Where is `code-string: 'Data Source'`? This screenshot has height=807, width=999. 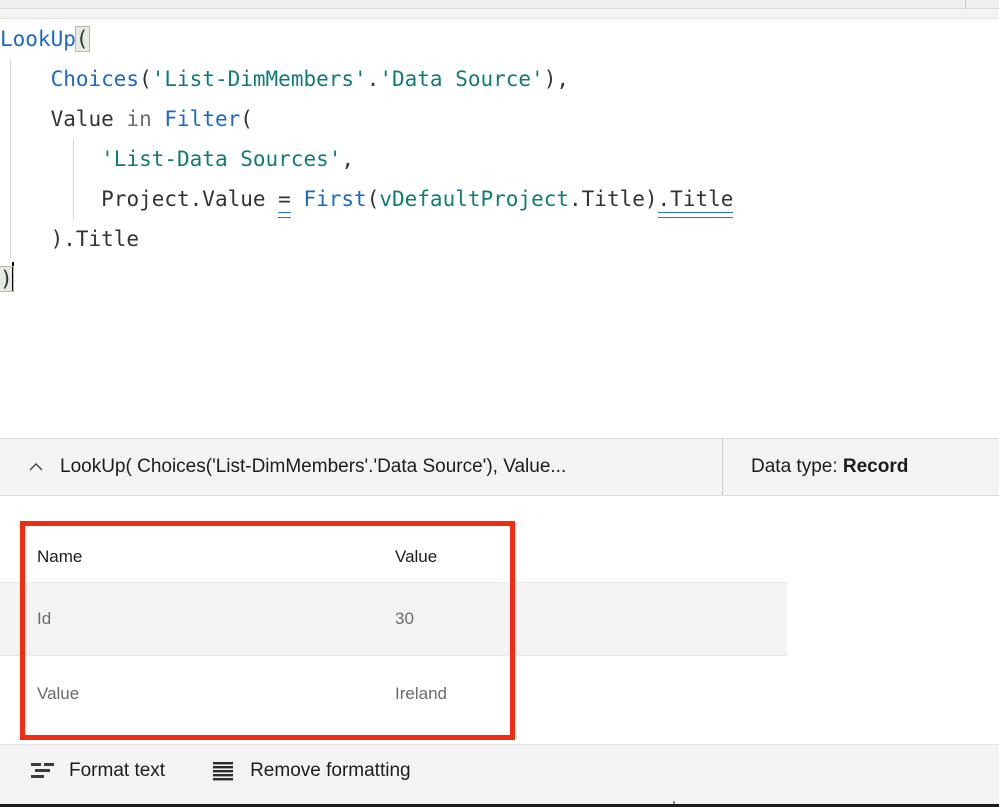
code-string: 'Data Source' is located at coordinates (461, 79).